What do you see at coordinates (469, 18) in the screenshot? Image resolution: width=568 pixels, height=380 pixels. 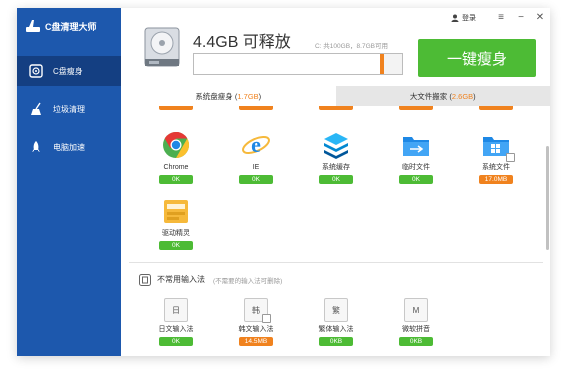 I see `login-label: 登录` at bounding box center [469, 18].